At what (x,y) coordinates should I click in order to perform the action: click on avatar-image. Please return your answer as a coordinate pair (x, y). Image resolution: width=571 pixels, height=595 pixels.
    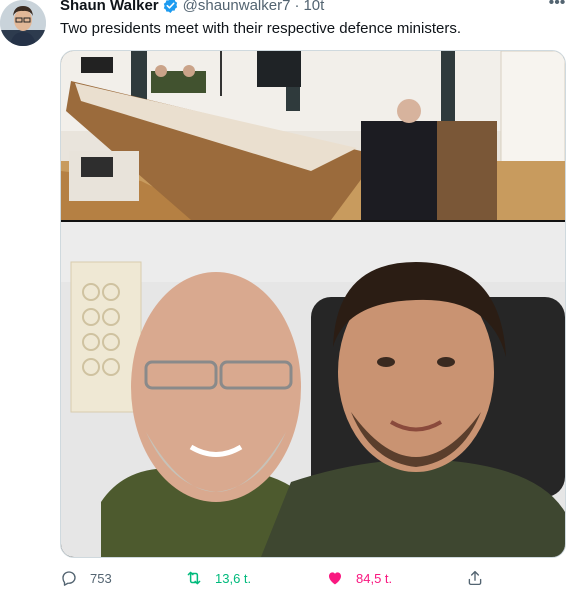
    Looking at the image, I should click on (23, 23).